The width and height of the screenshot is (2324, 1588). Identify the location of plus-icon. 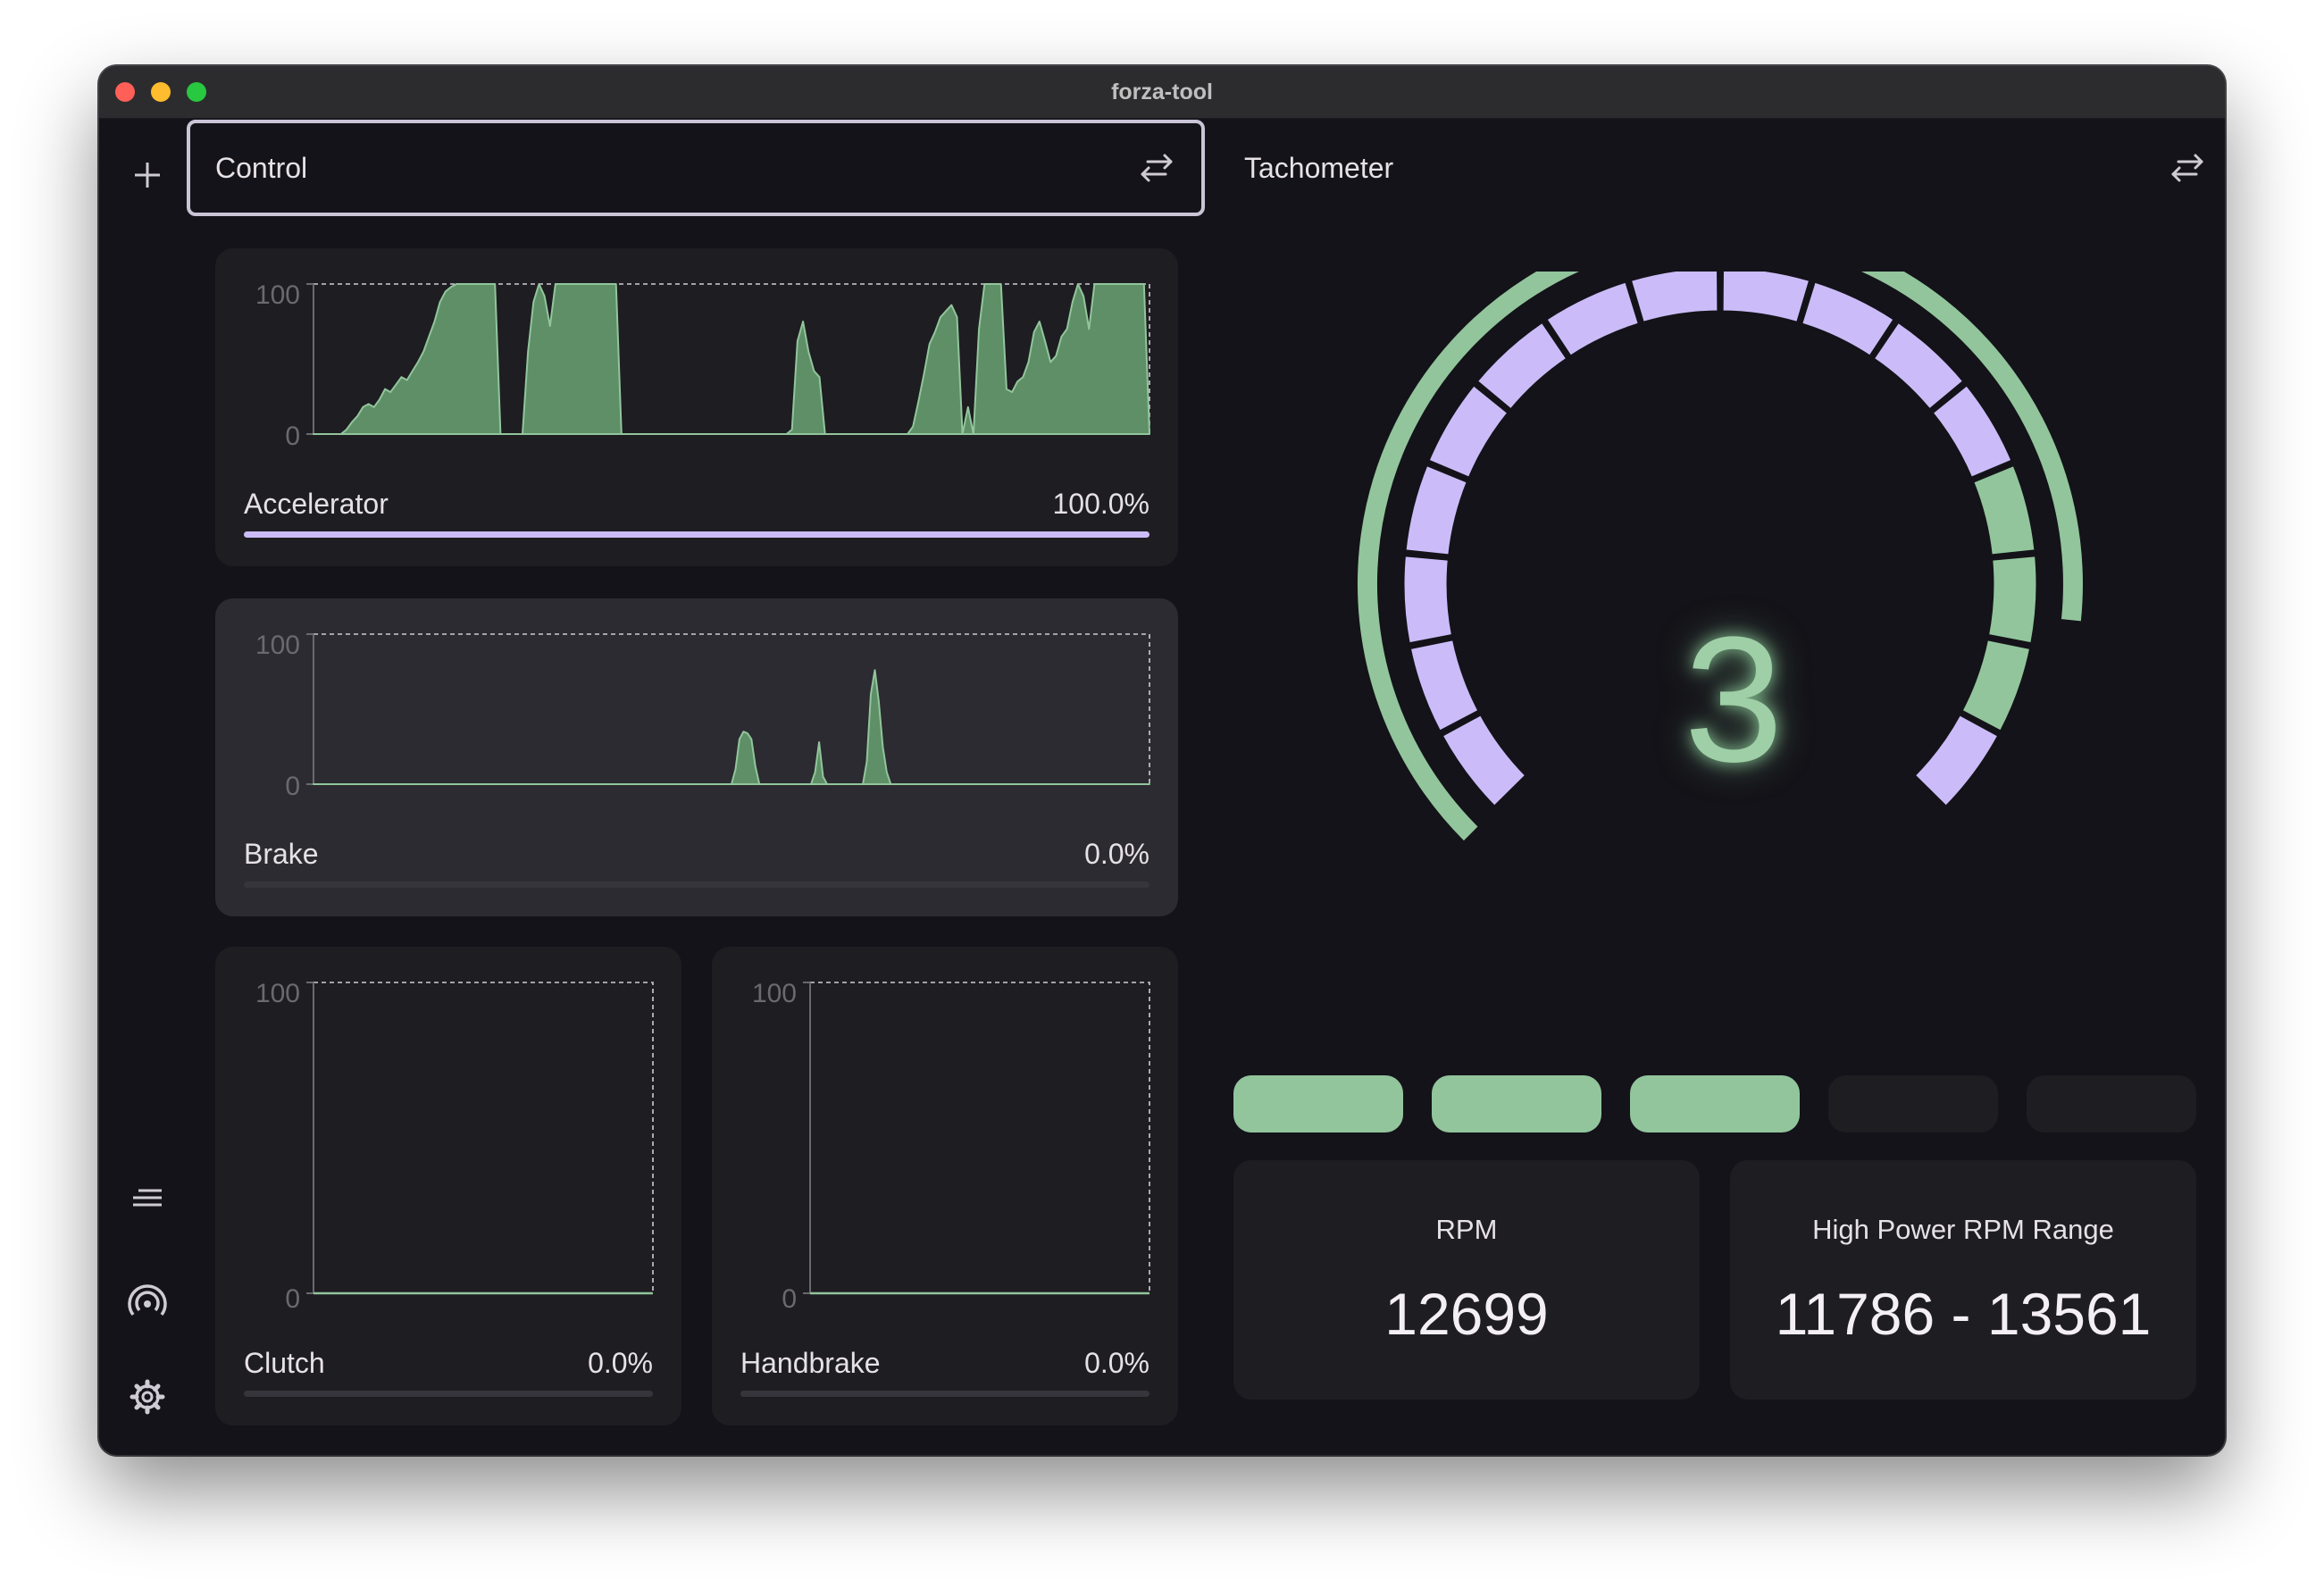
(147, 175).